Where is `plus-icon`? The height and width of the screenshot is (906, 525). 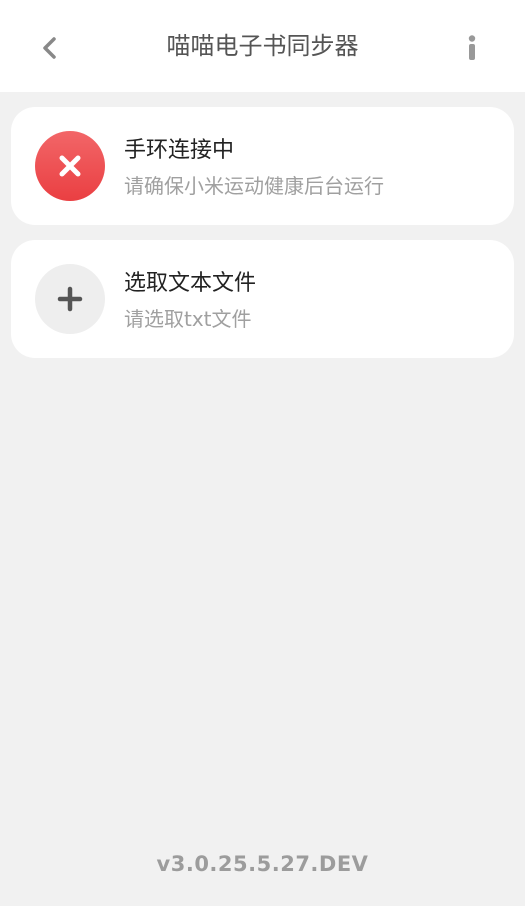 plus-icon is located at coordinates (70, 299).